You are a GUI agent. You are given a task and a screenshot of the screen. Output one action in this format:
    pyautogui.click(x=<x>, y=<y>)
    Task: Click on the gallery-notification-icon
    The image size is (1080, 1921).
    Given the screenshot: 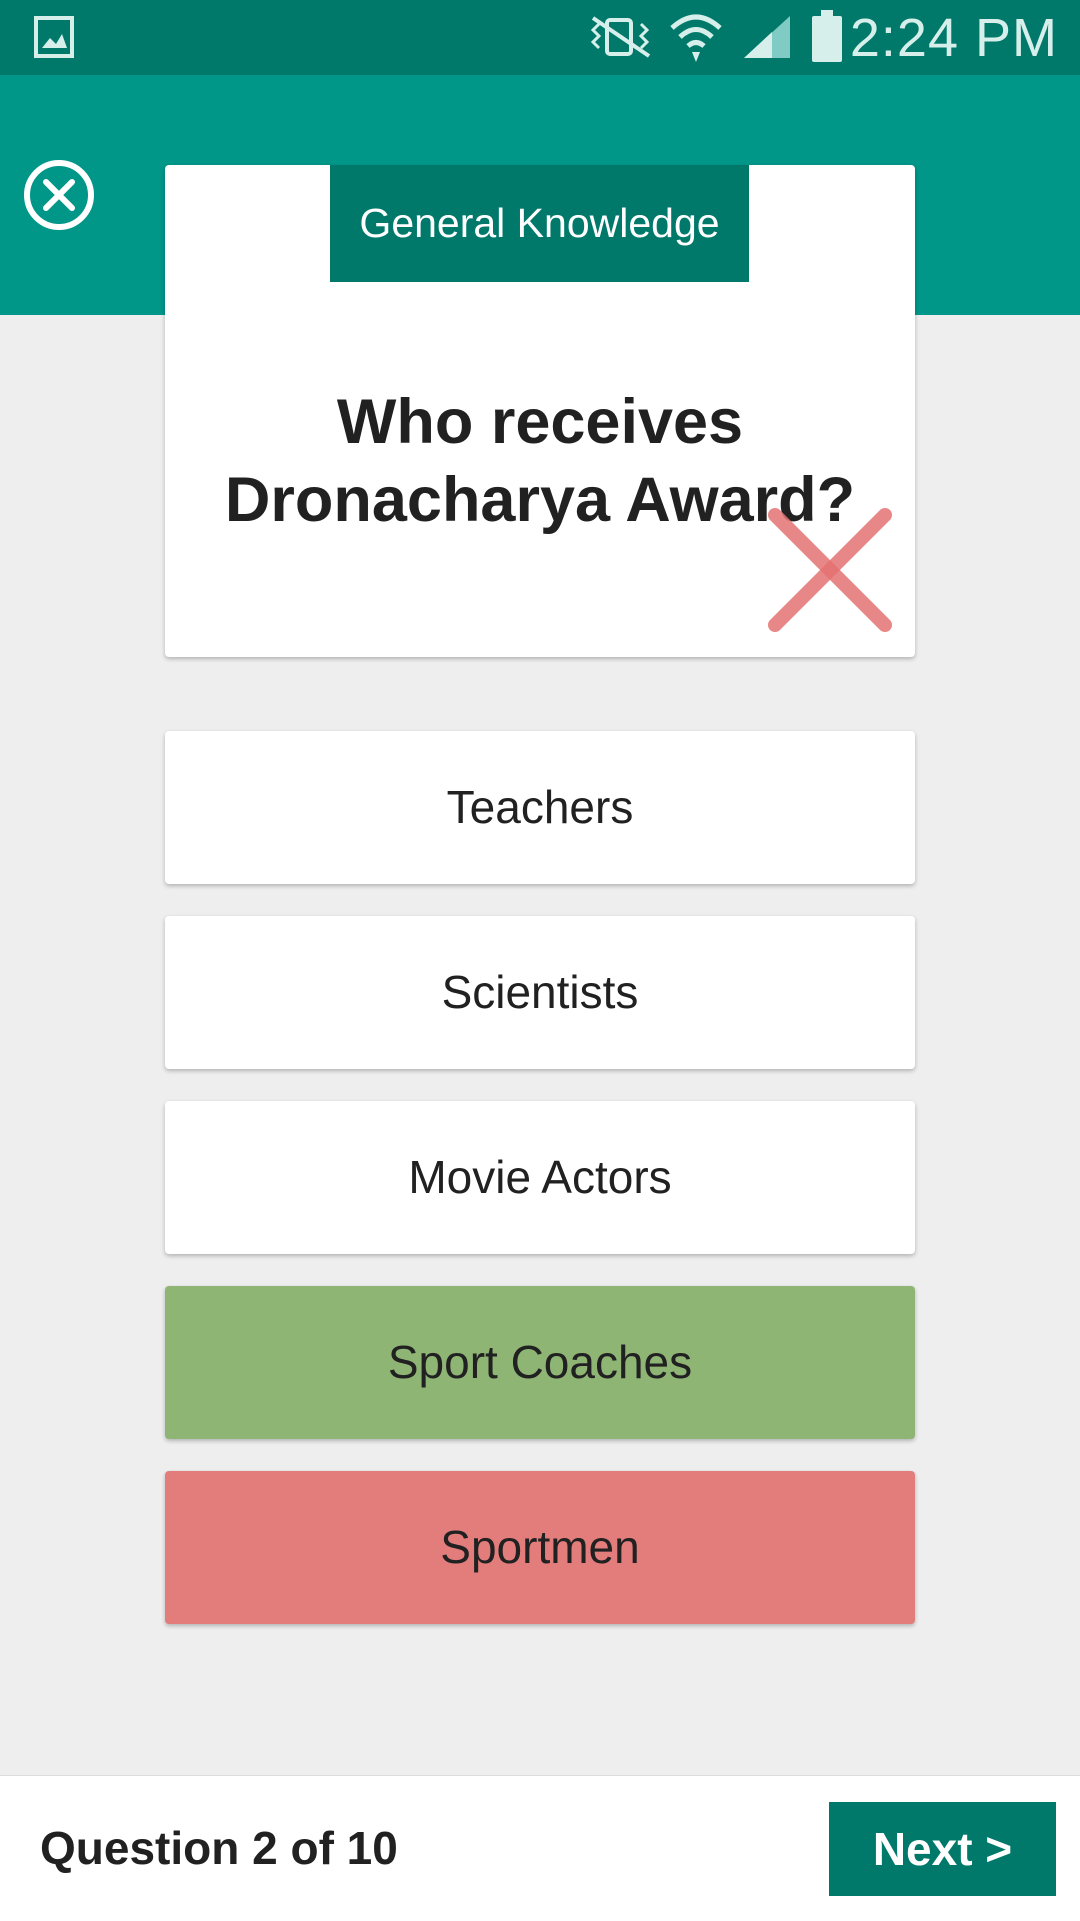 What is the action you would take?
    pyautogui.click(x=54, y=37)
    